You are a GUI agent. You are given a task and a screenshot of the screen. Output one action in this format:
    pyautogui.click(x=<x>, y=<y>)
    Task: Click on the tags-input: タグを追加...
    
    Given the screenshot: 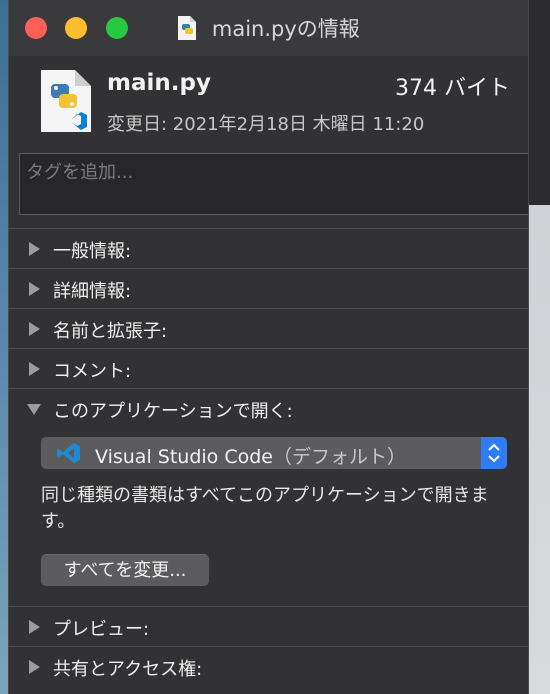 What is the action you would take?
    pyautogui.click(x=273, y=184)
    